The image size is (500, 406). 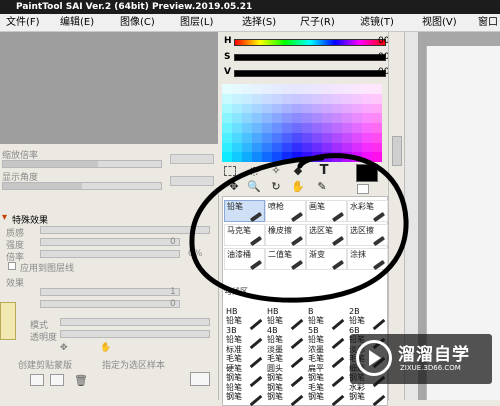 What do you see at coordinates (77, 23) in the screenshot?
I see `menu-edit: 编辑(E)` at bounding box center [77, 23].